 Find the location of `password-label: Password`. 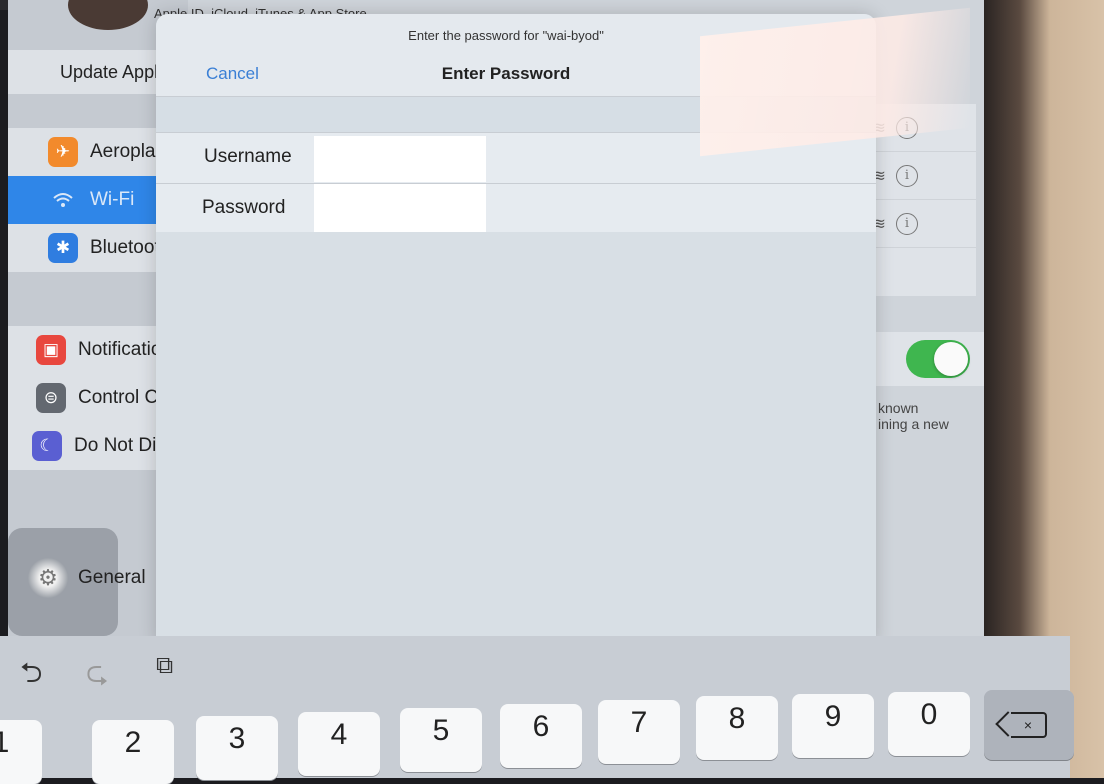

password-label: Password is located at coordinates (244, 207).